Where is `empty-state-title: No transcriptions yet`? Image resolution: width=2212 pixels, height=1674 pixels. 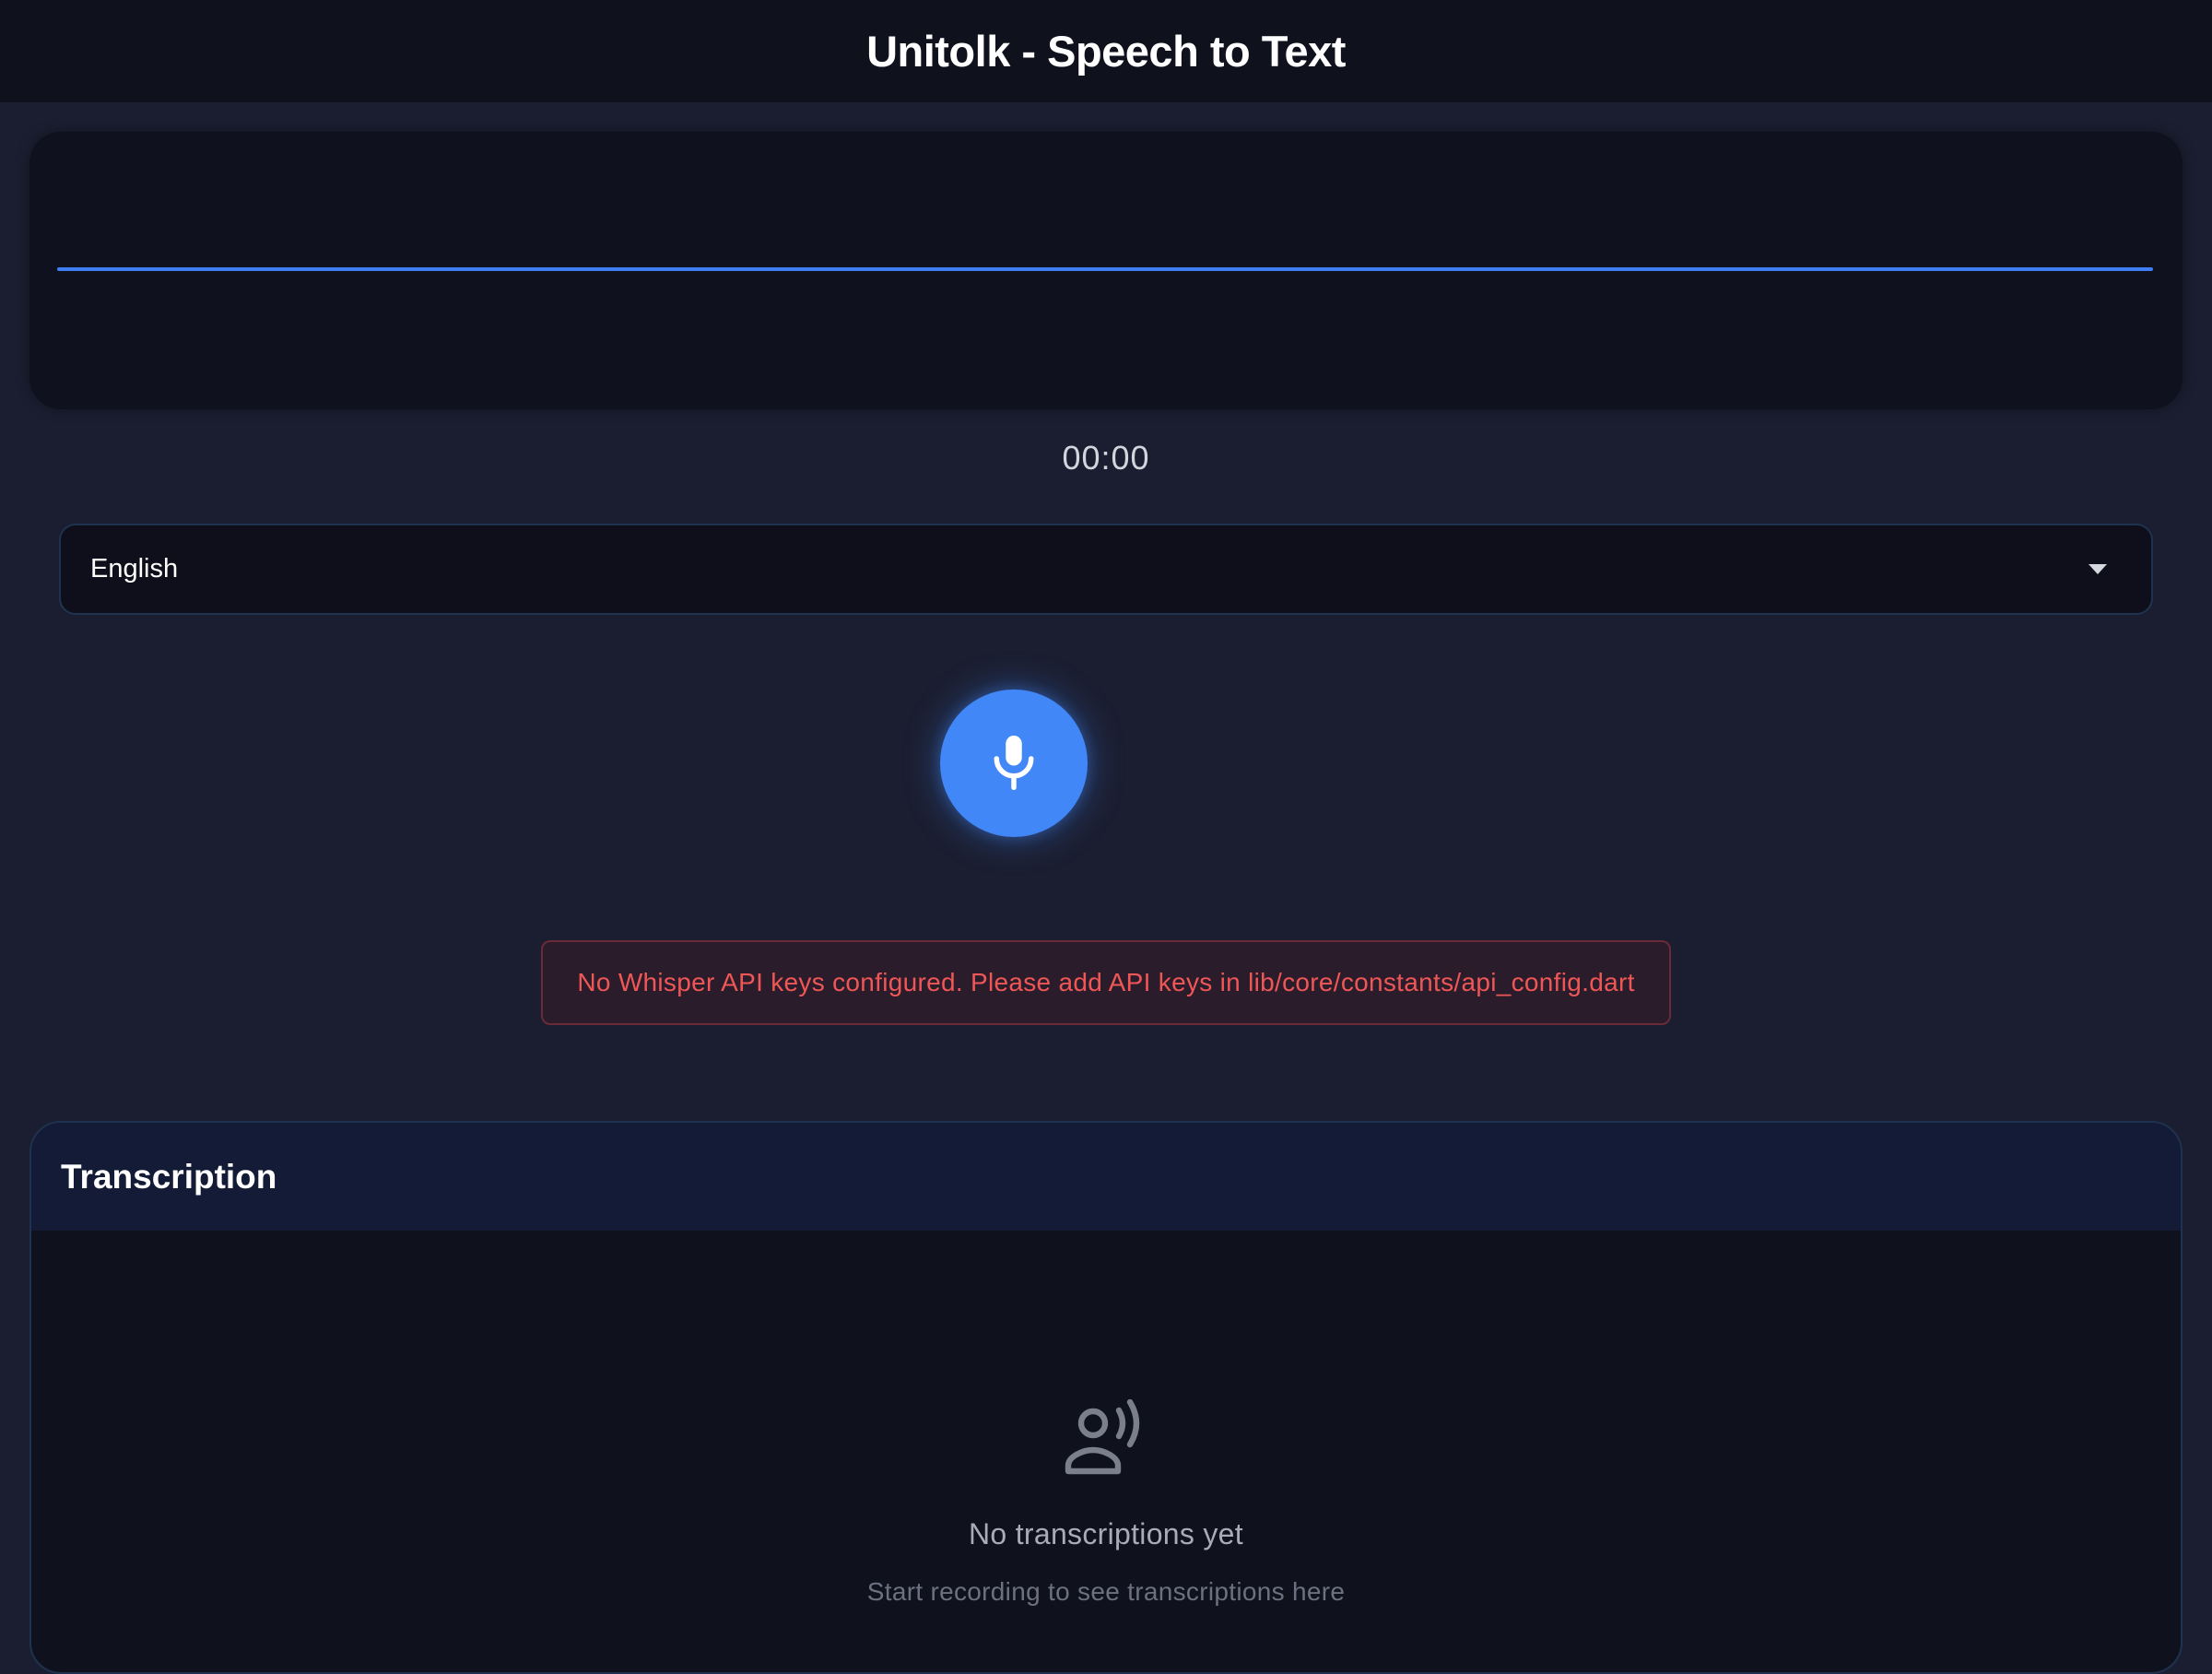 empty-state-title: No transcriptions yet is located at coordinates (1106, 1534).